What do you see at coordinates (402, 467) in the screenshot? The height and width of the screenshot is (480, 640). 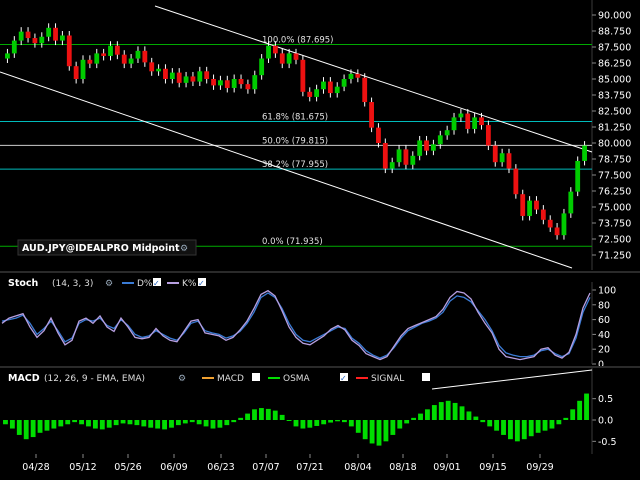 I see `x-tick-label: 08/18` at bounding box center [402, 467].